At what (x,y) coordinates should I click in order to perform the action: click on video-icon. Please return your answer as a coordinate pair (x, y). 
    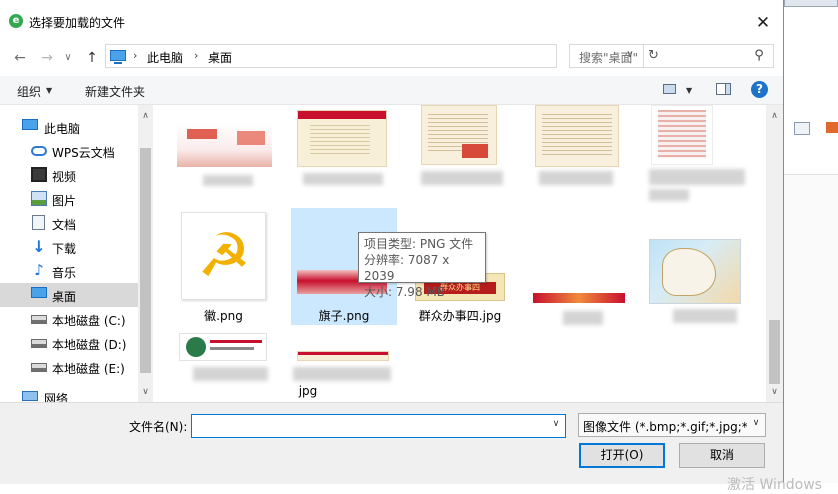
    Looking at the image, I should click on (39, 174).